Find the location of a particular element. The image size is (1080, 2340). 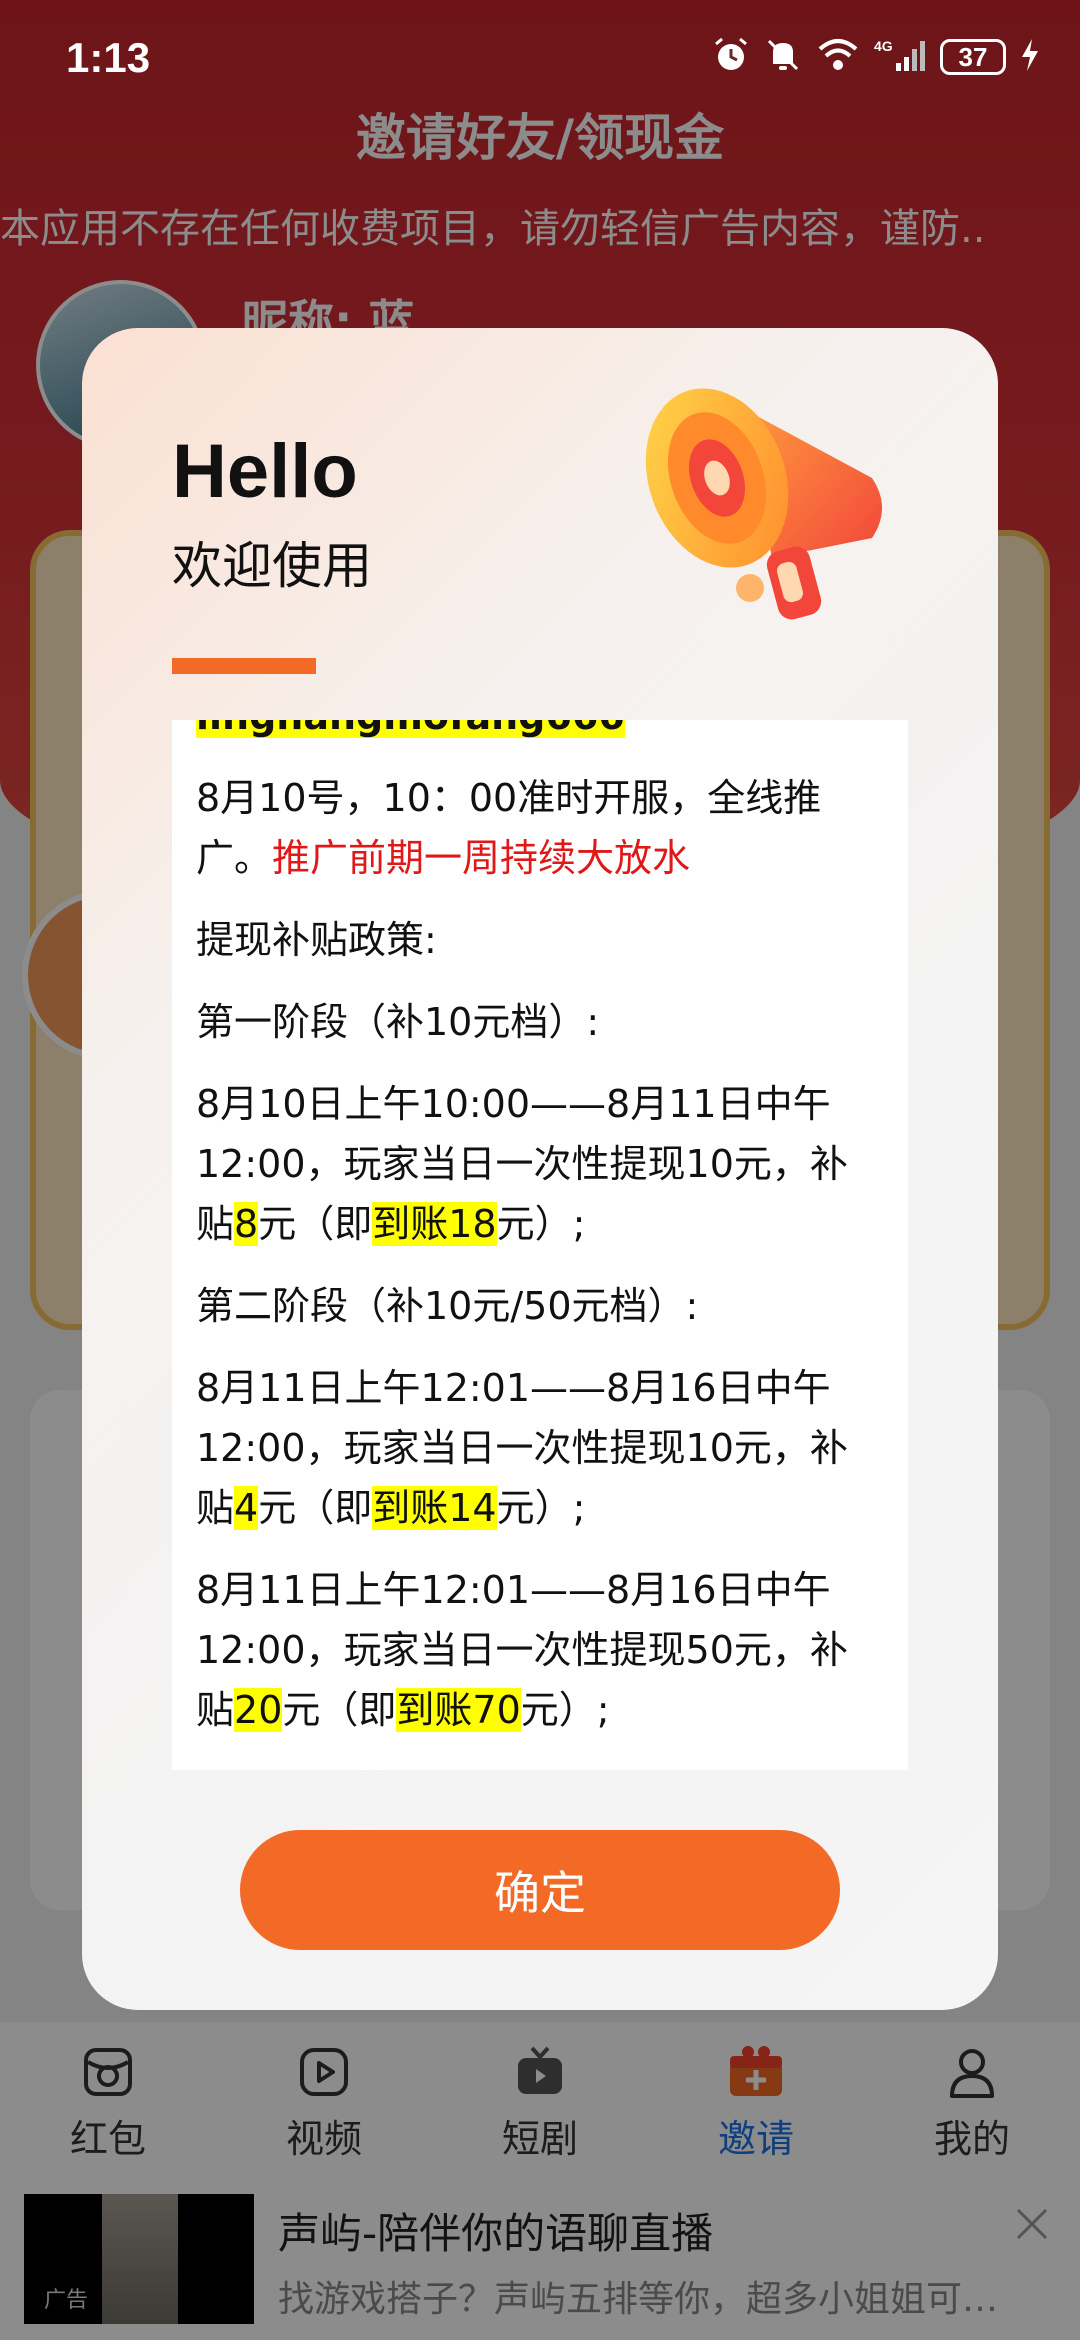

content-cut-line: linghangmofang666 is located at coordinates (540, 733).